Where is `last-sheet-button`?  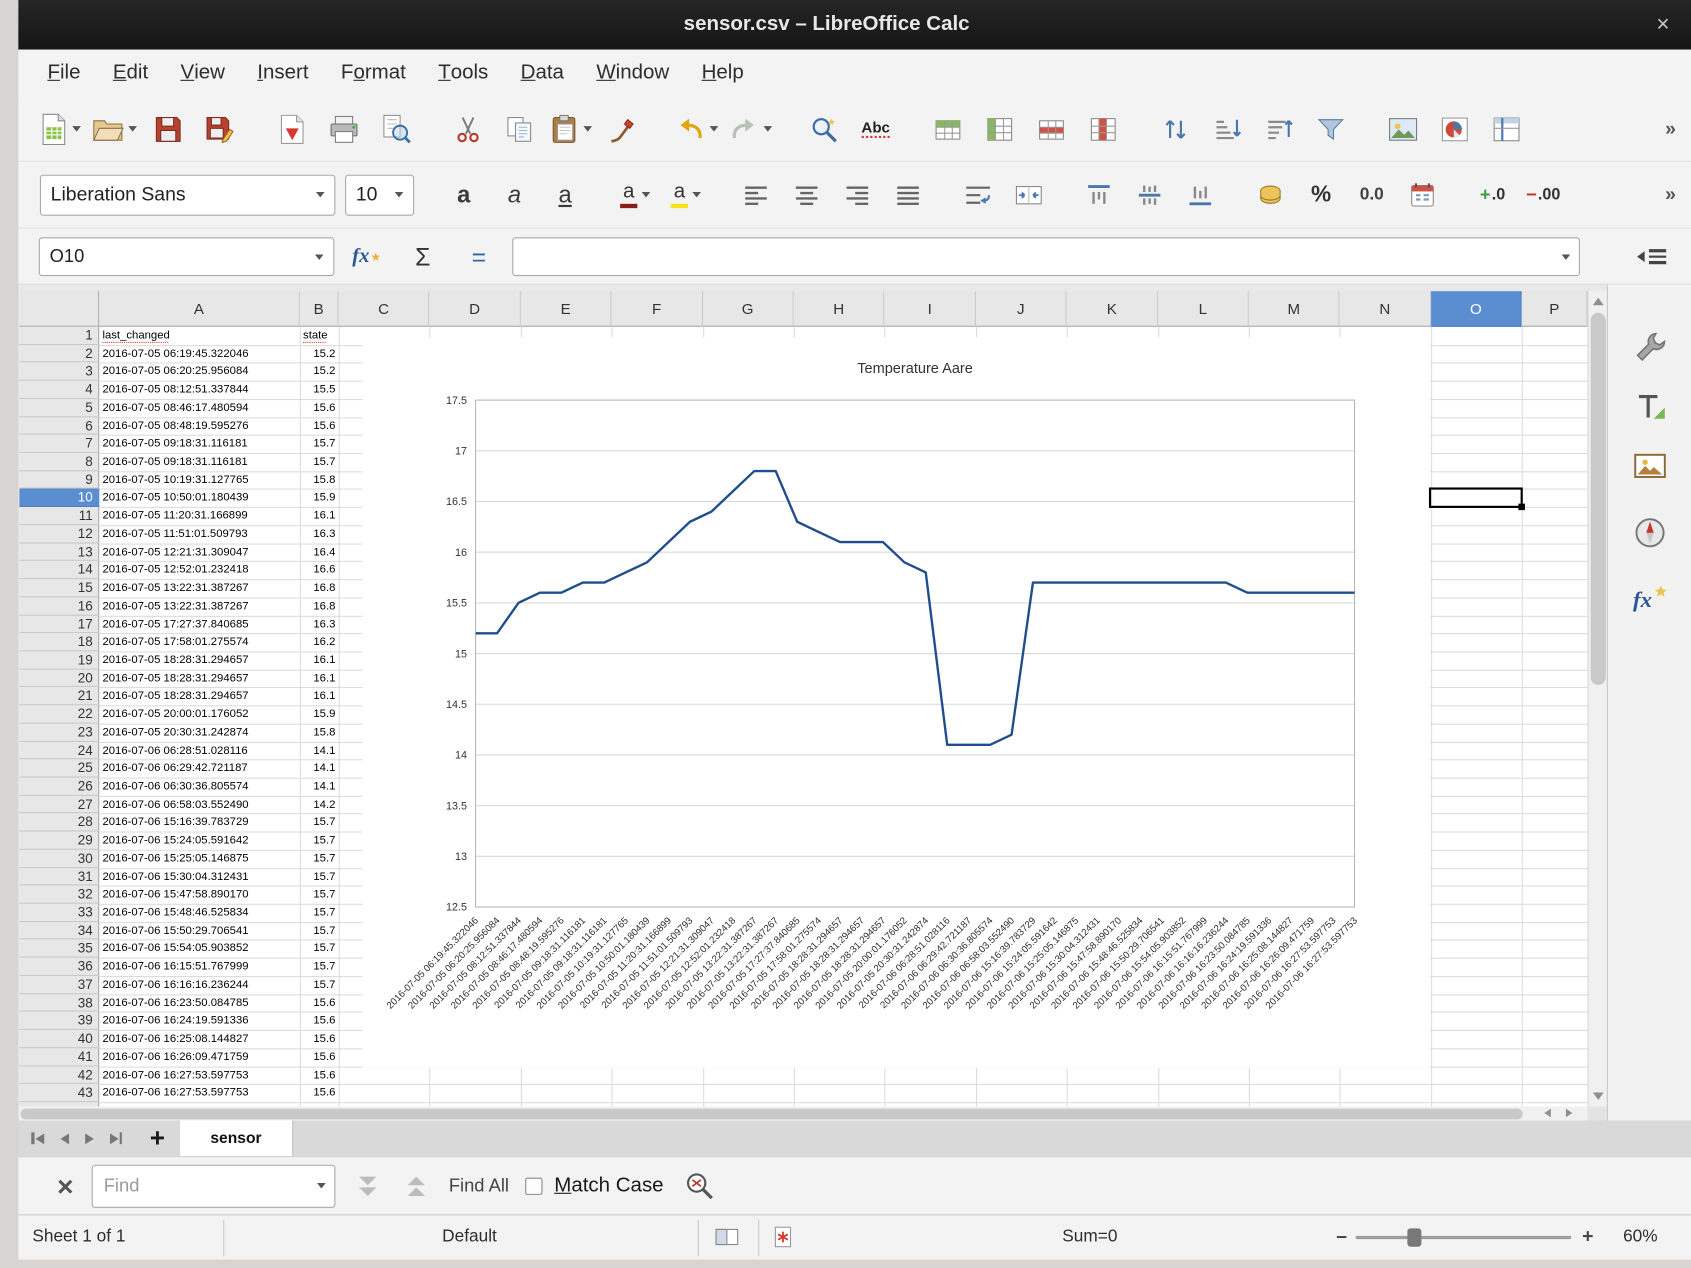
last-sheet-button is located at coordinates (115, 1138).